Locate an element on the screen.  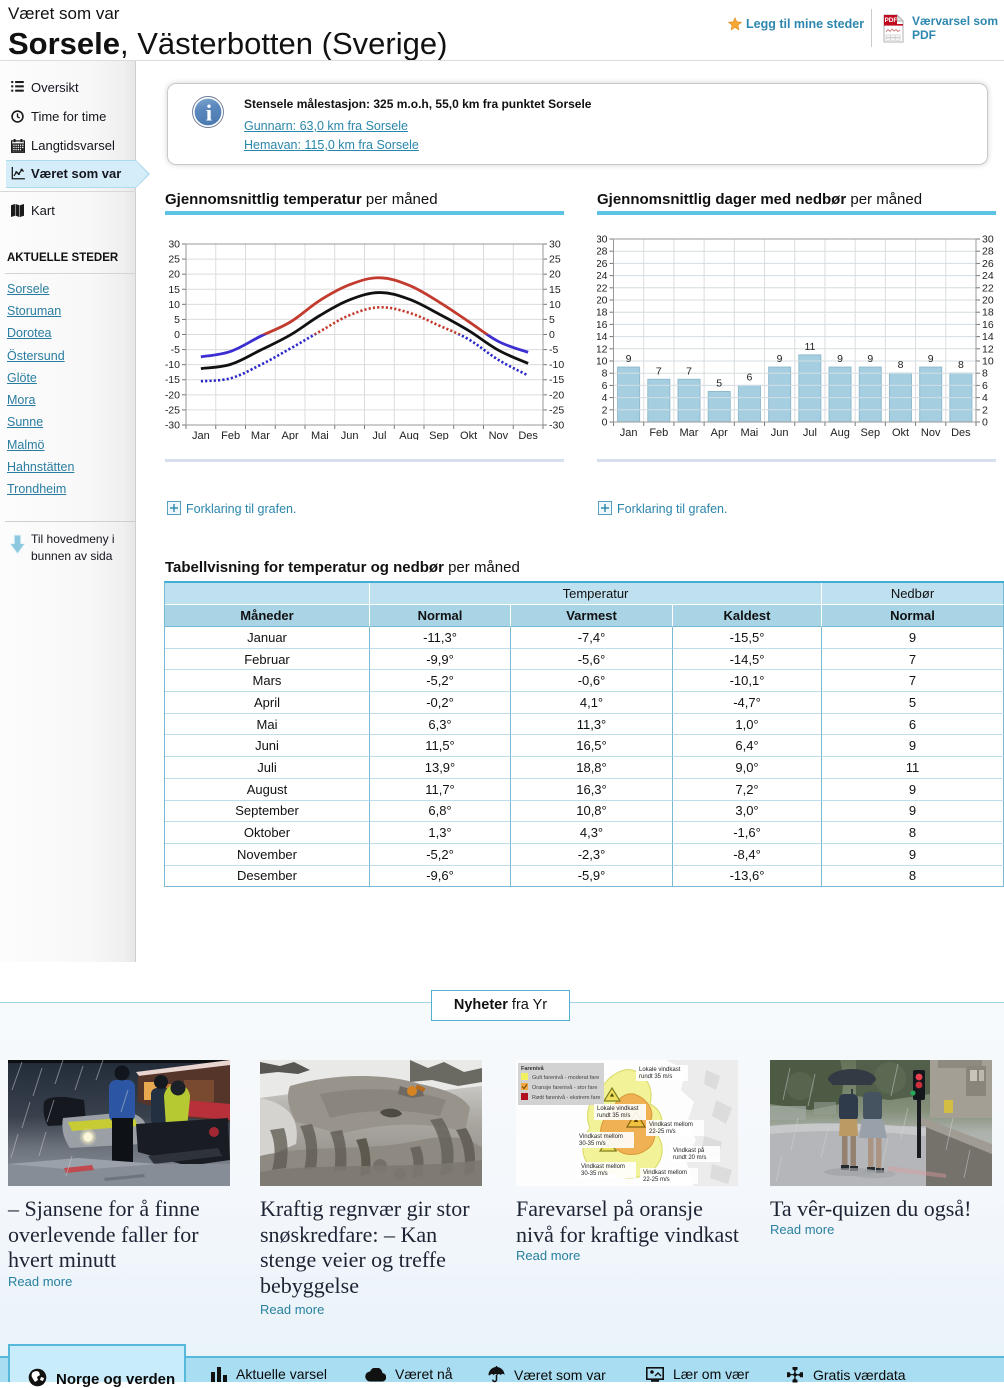
svg-text: Farenivå is located at coordinates (533, 1068).